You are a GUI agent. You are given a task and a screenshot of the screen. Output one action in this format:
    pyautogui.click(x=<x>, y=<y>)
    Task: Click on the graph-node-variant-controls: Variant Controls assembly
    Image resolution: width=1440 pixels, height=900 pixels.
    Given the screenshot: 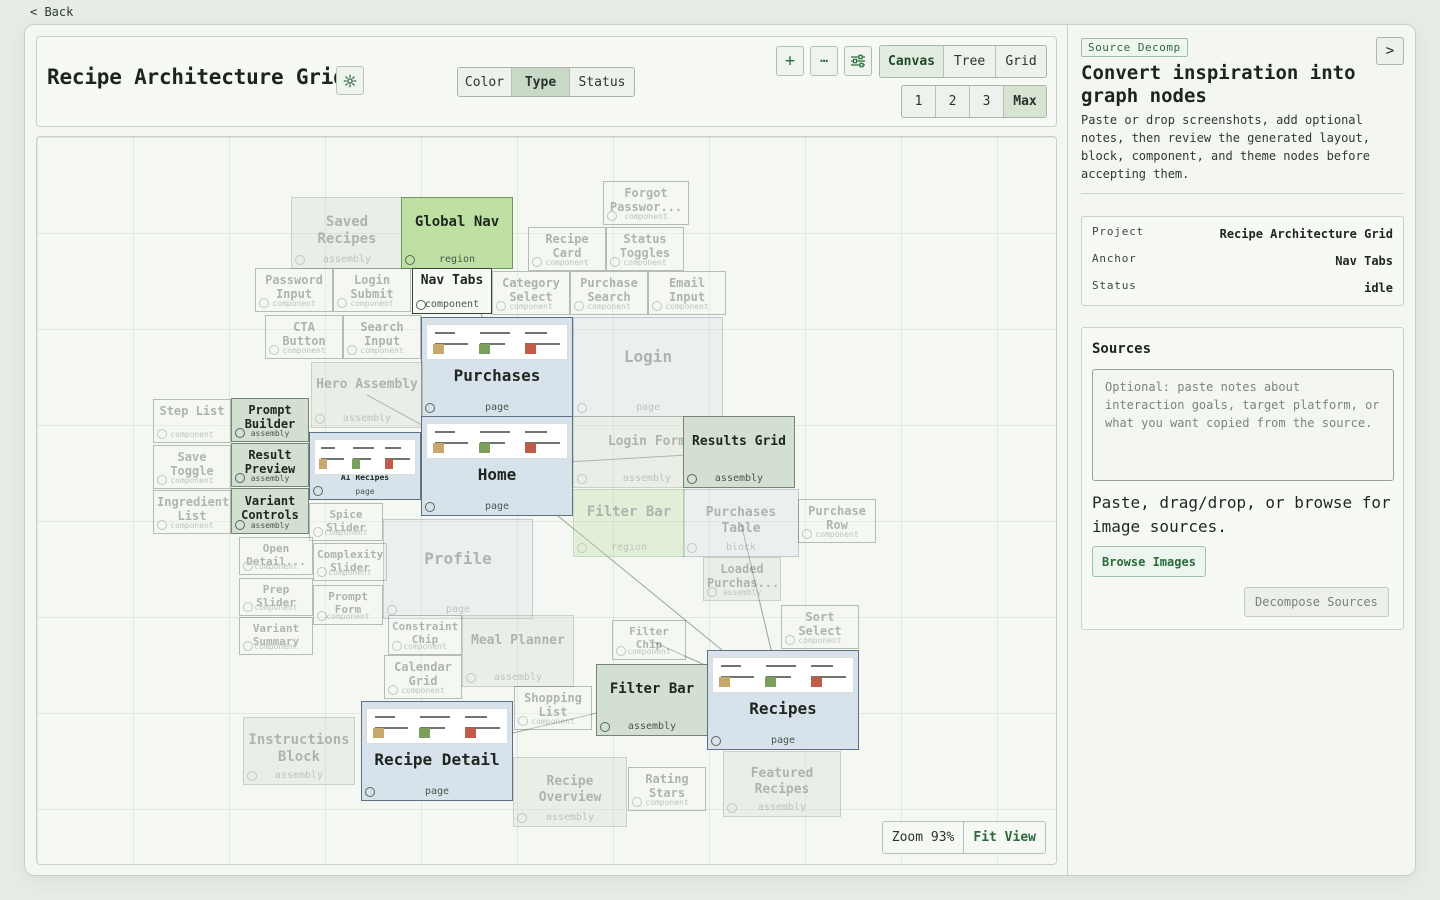 What is the action you would take?
    pyautogui.click(x=270, y=511)
    